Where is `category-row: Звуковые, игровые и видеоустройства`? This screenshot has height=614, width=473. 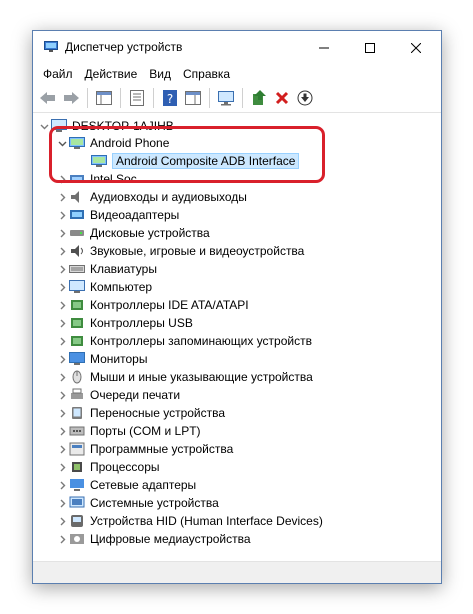
category-row: Звуковые, игровые и видеоустройства is located at coordinates (179, 251).